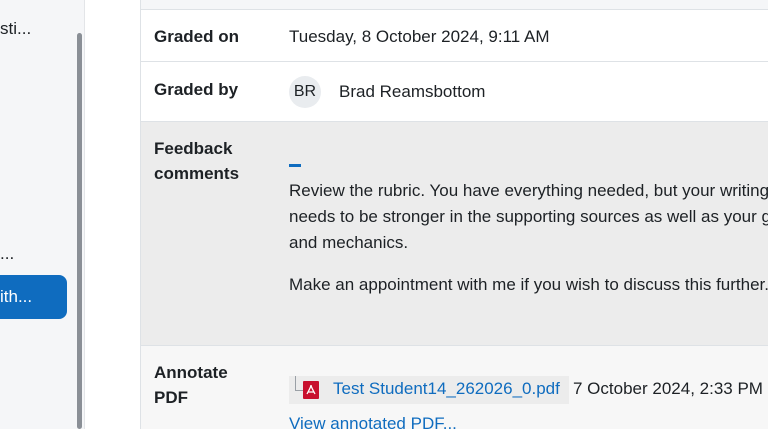 The height and width of the screenshot is (434, 768). Describe the element at coordinates (79, 231) in the screenshot. I see `sidebar-scrollbar` at that location.